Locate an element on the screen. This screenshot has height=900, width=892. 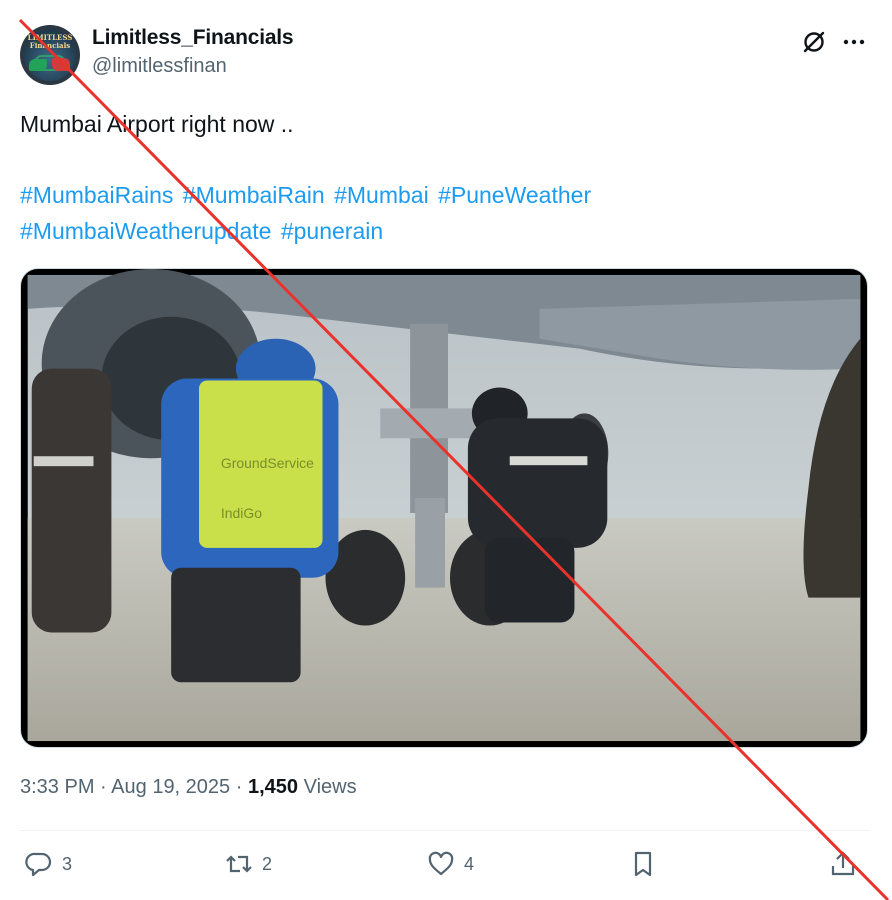
hashtag-link: #MumbaiRain is located at coordinates (254, 195).